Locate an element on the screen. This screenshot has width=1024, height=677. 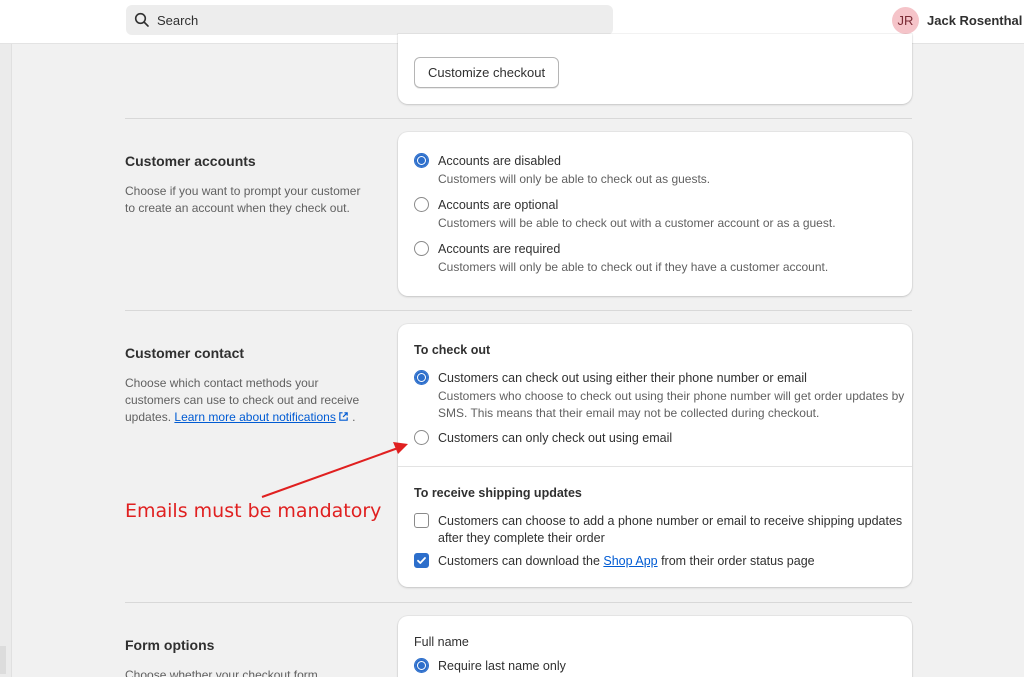
radio-phone-or-email is located at coordinates (421, 377).